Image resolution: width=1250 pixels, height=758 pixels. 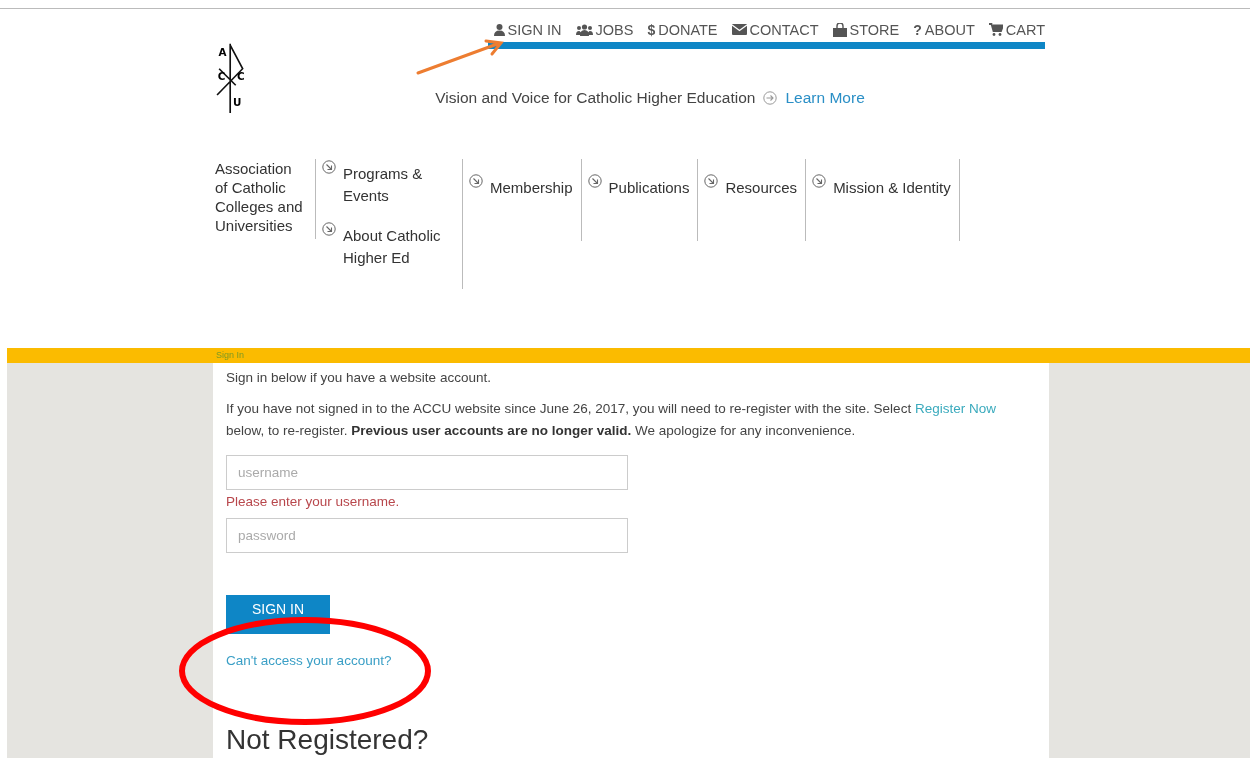 What do you see at coordinates (638, 186) in the screenshot?
I see `menu-item: Publications` at bounding box center [638, 186].